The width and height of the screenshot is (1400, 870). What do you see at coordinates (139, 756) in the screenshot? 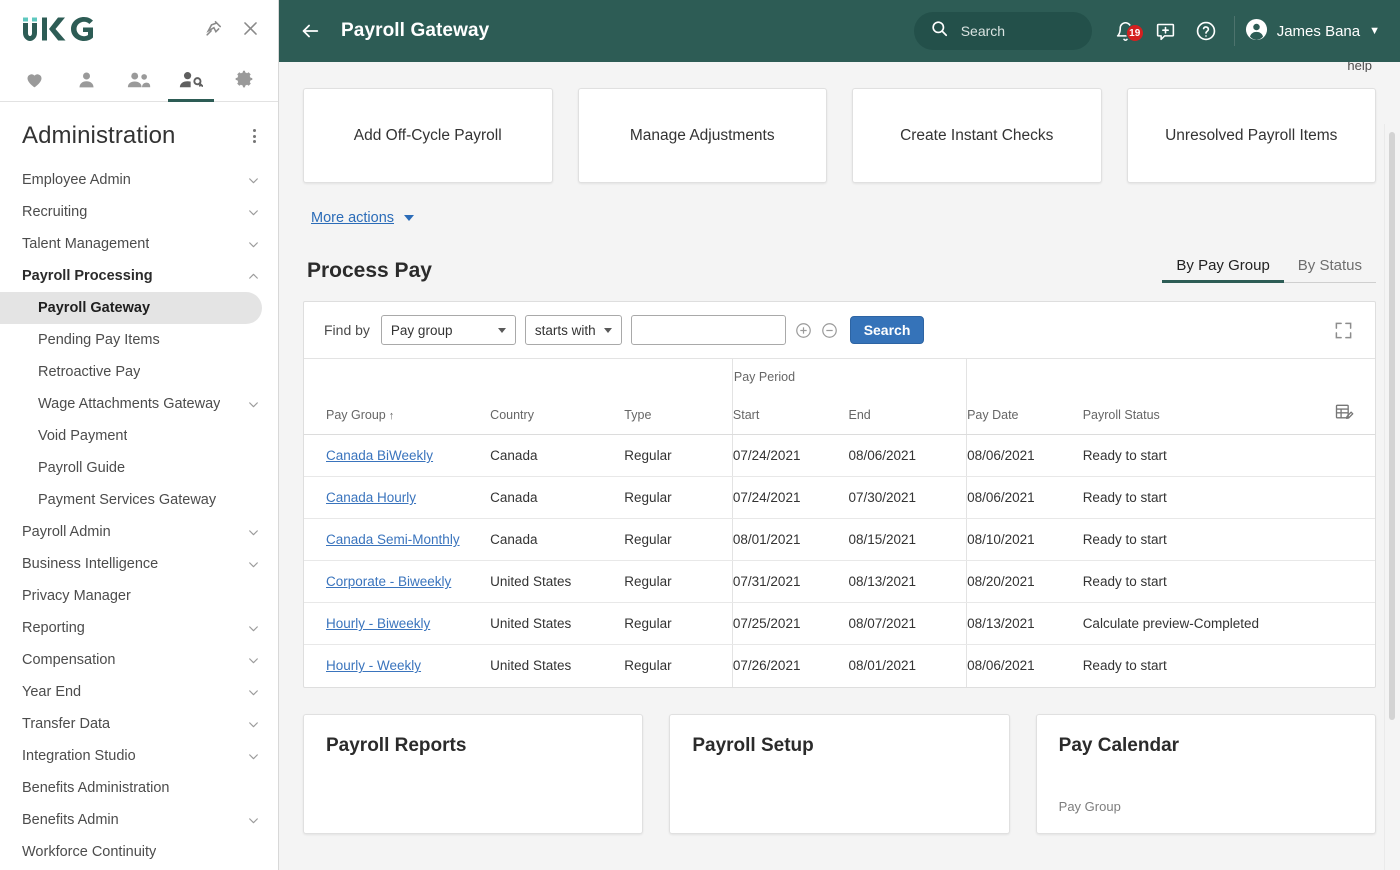
I see `sidebar-item-integration-studio: Integration Studio` at bounding box center [139, 756].